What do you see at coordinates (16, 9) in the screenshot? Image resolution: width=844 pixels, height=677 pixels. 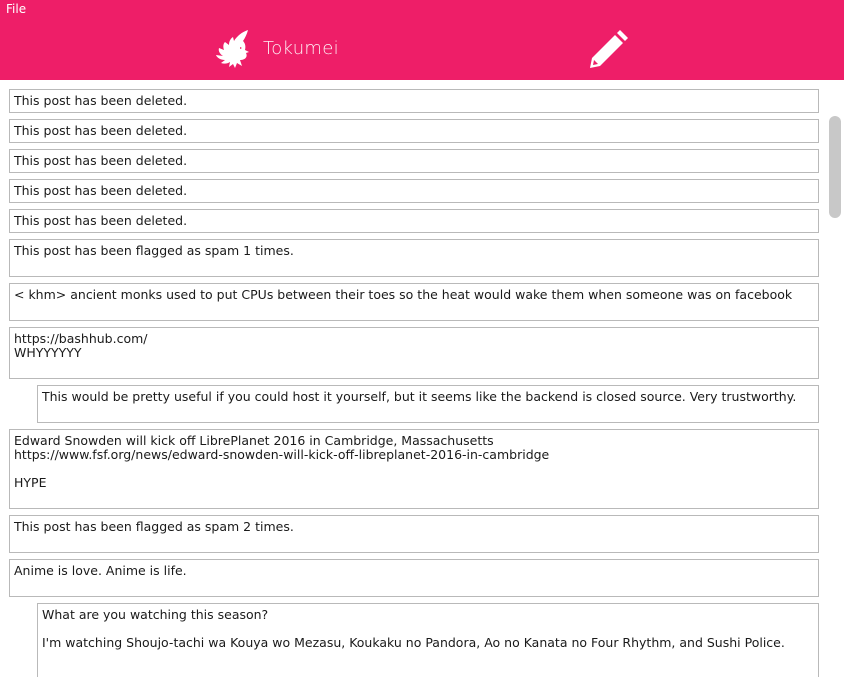 I see `menu-file: File` at bounding box center [16, 9].